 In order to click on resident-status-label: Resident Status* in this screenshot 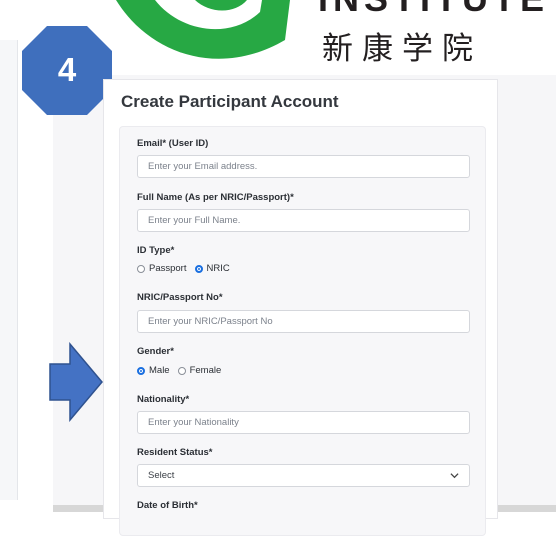, I will do `click(175, 452)`.